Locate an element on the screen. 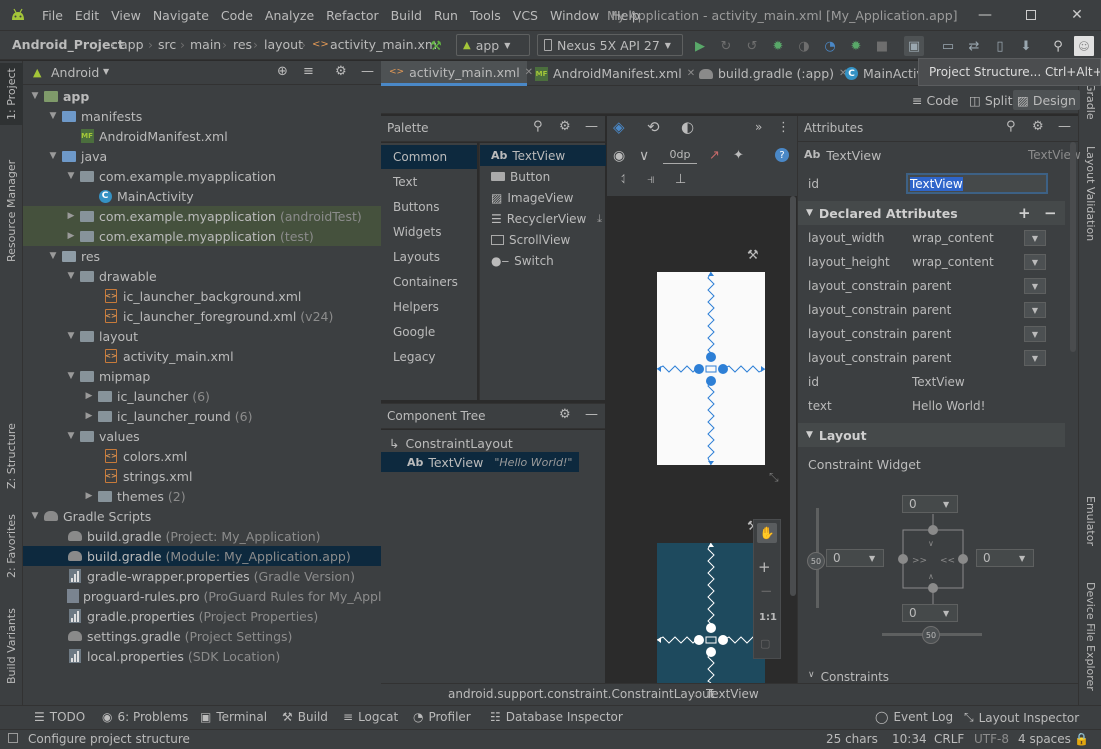 Image resolution: width=1101 pixels, height=749 pixels. favorites-tab: 2: Favorites is located at coordinates (11, 546).